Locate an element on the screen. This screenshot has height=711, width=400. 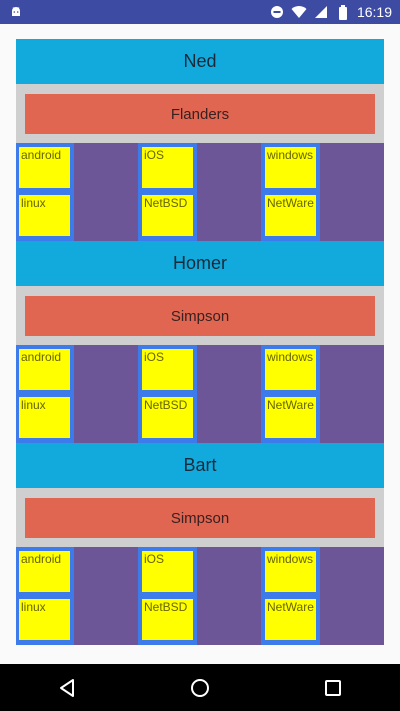
last-name-bar: Flanders is located at coordinates (200, 114).